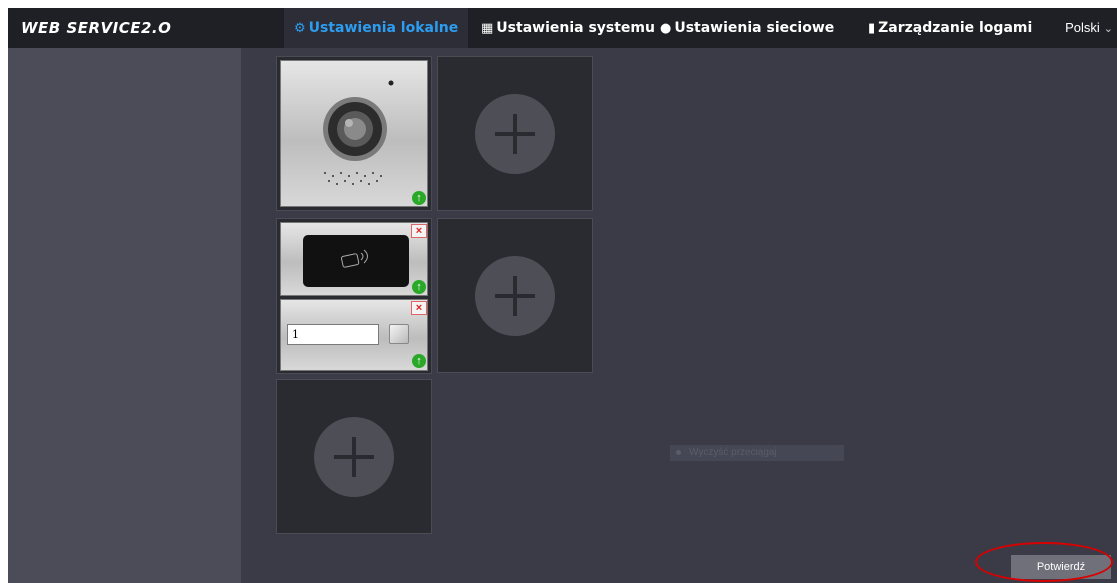 Image resolution: width=1117 pixels, height=583 pixels. I want to click on document-icon: ▮, so click(872, 28).